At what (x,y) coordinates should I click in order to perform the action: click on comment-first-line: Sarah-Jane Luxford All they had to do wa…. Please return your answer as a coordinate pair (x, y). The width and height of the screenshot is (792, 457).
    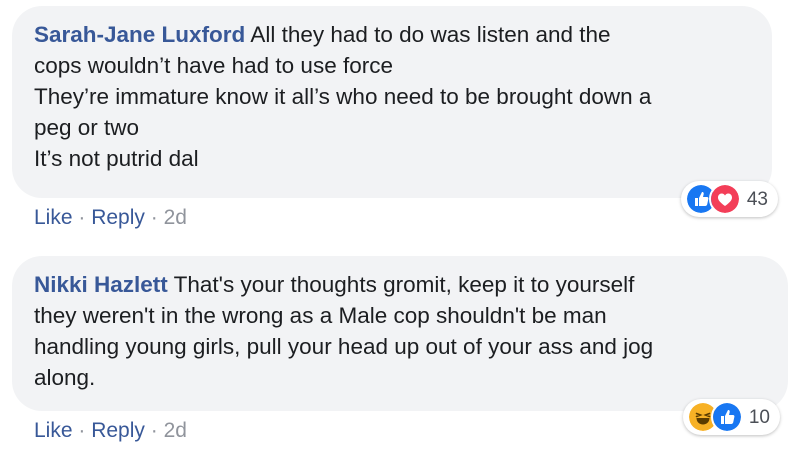
    Looking at the image, I should click on (392, 34).